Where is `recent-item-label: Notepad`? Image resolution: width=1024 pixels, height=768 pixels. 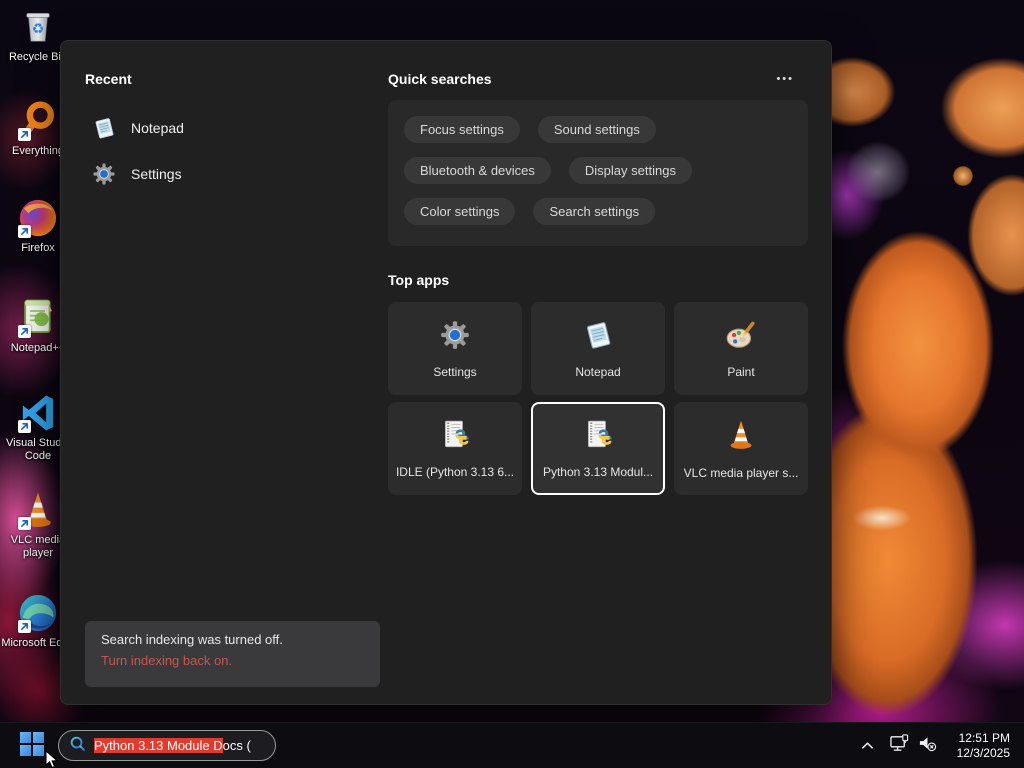 recent-item-label: Notepad is located at coordinates (157, 128).